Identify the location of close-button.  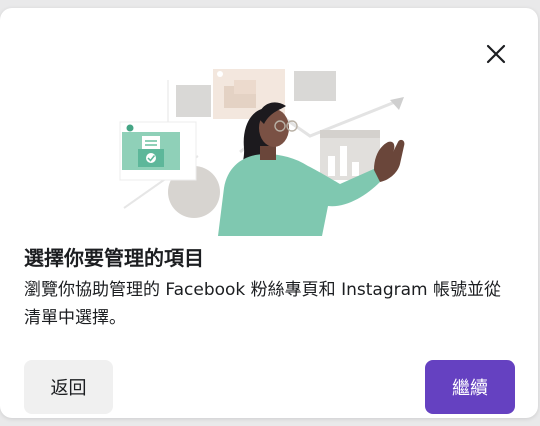
(496, 54).